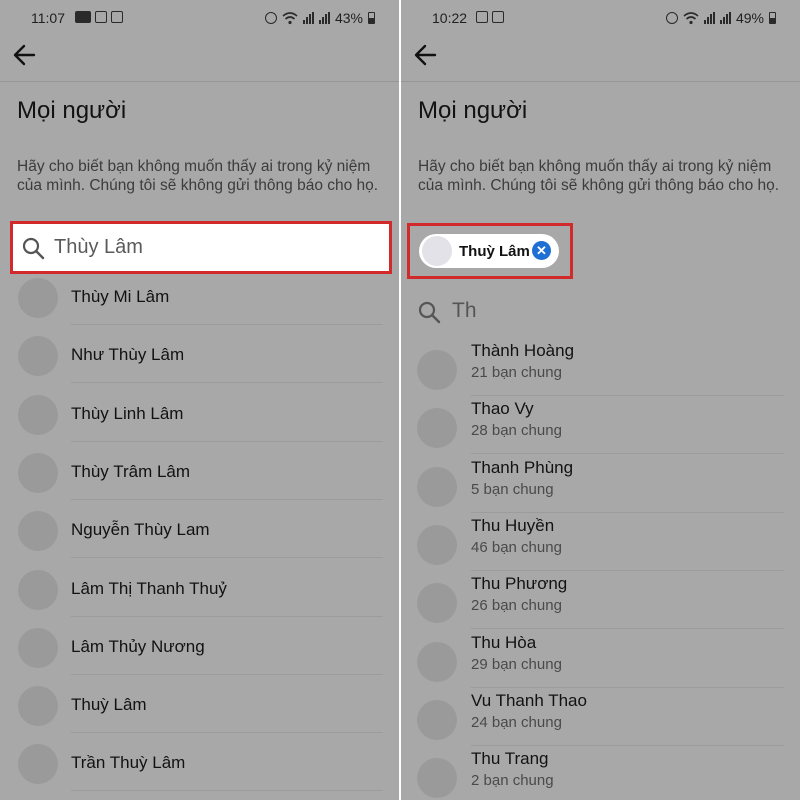 This screenshot has height=800, width=800. Describe the element at coordinates (600, 659) in the screenshot. I see `list-item: Thu Hòa 29 bạn chung` at that location.